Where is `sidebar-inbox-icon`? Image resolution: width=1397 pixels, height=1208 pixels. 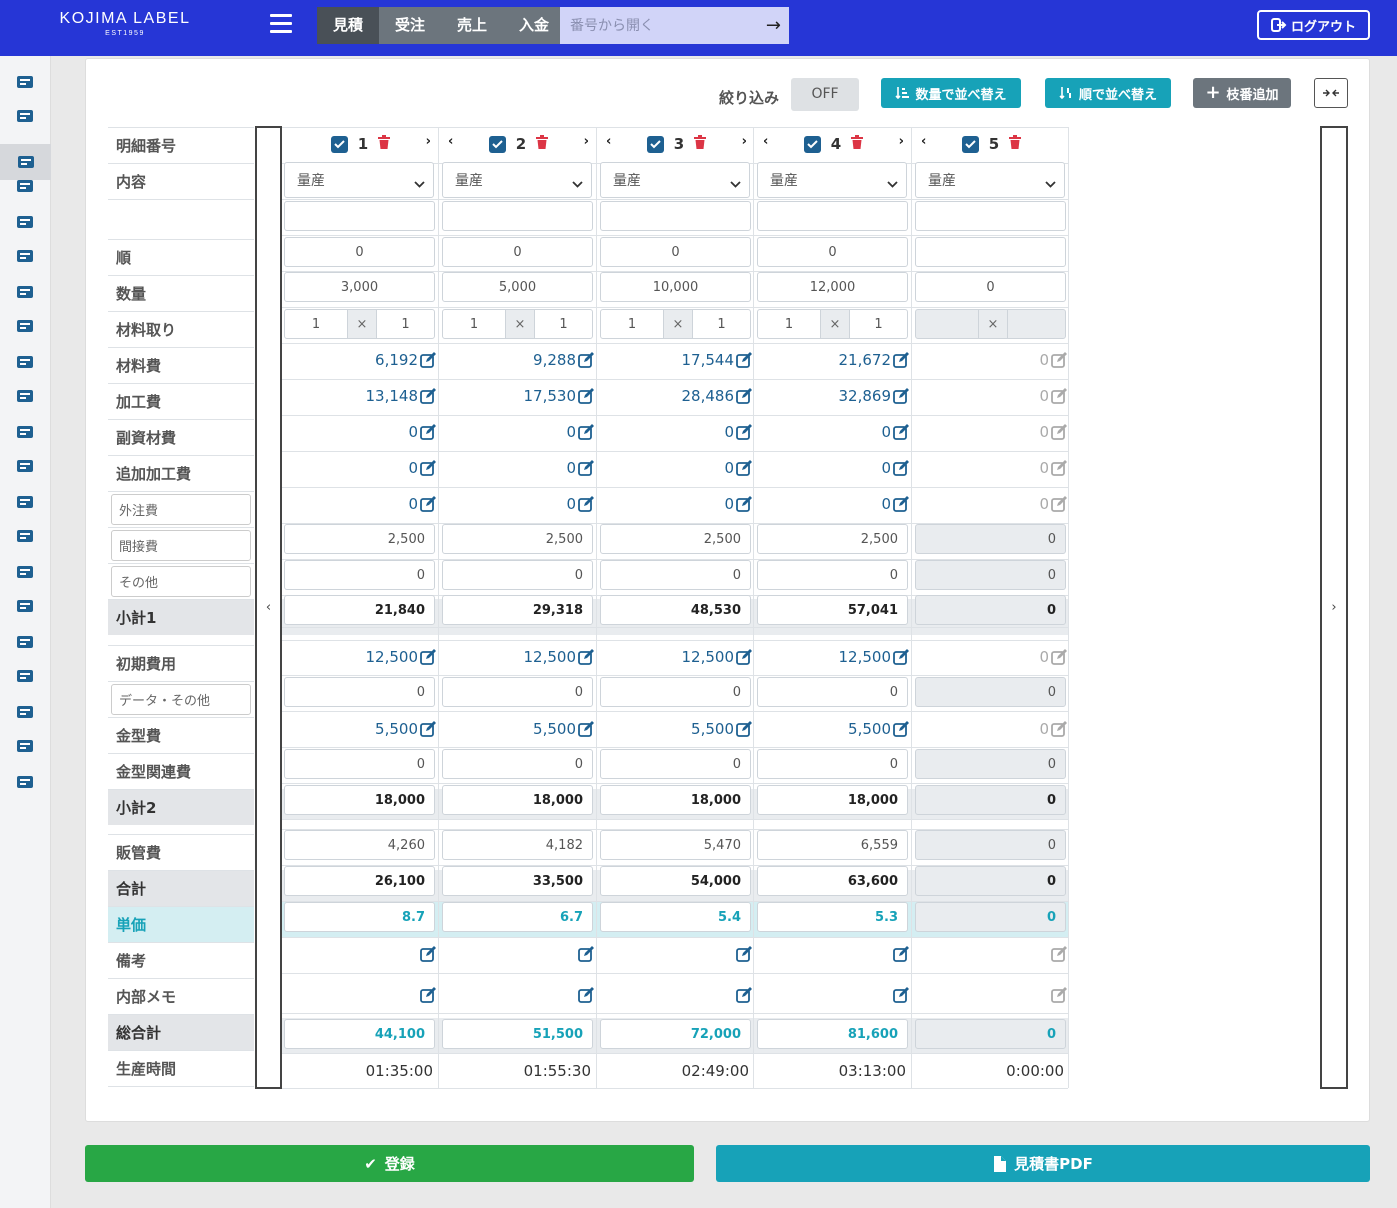 sidebar-inbox-icon is located at coordinates (25, 186).